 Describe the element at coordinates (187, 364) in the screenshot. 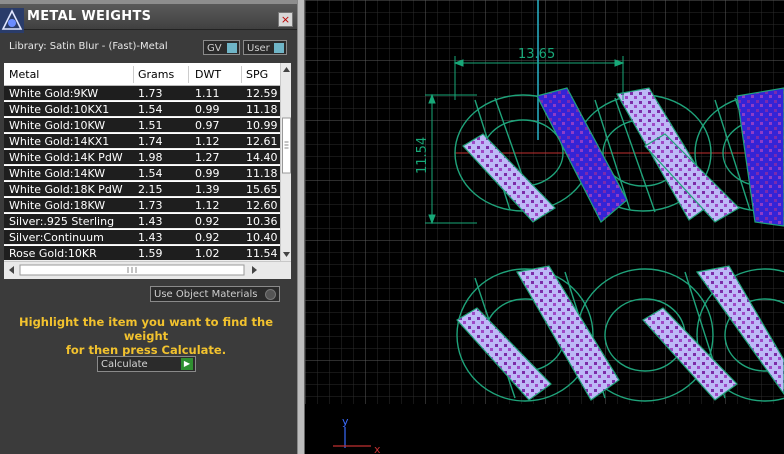

I see `play-arrow-icon: ▶` at that location.